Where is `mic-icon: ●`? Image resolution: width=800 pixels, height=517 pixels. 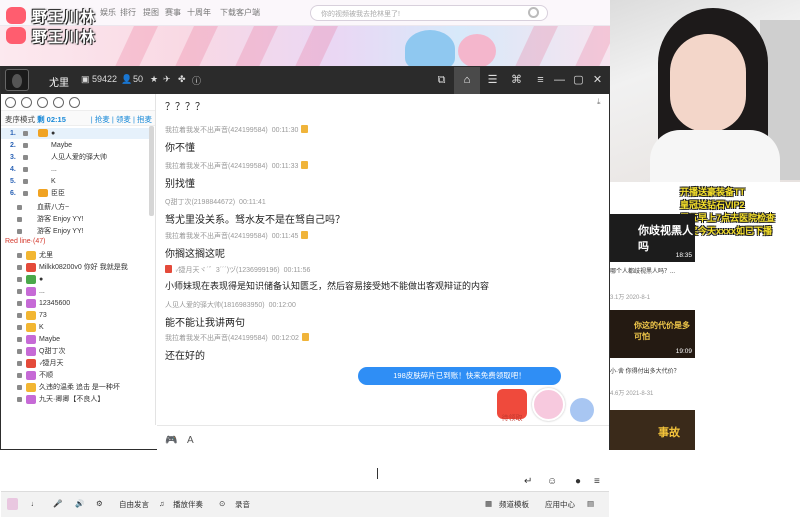 mic-icon: ● is located at coordinates (578, 481).